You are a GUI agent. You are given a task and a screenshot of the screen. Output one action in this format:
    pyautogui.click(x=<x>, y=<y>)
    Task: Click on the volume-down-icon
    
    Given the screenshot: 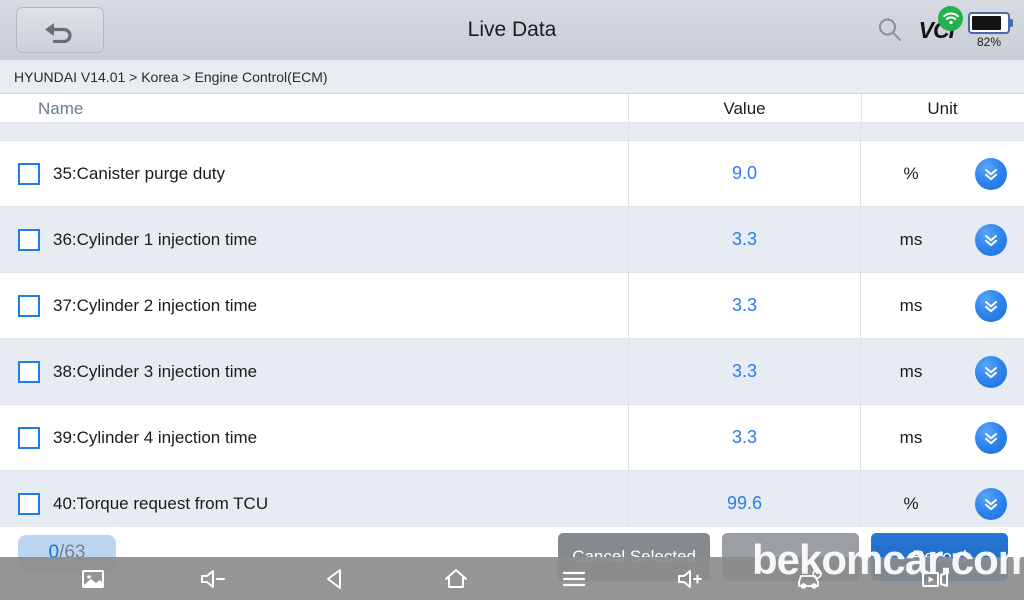 What is the action you would take?
    pyautogui.click(x=213, y=578)
    